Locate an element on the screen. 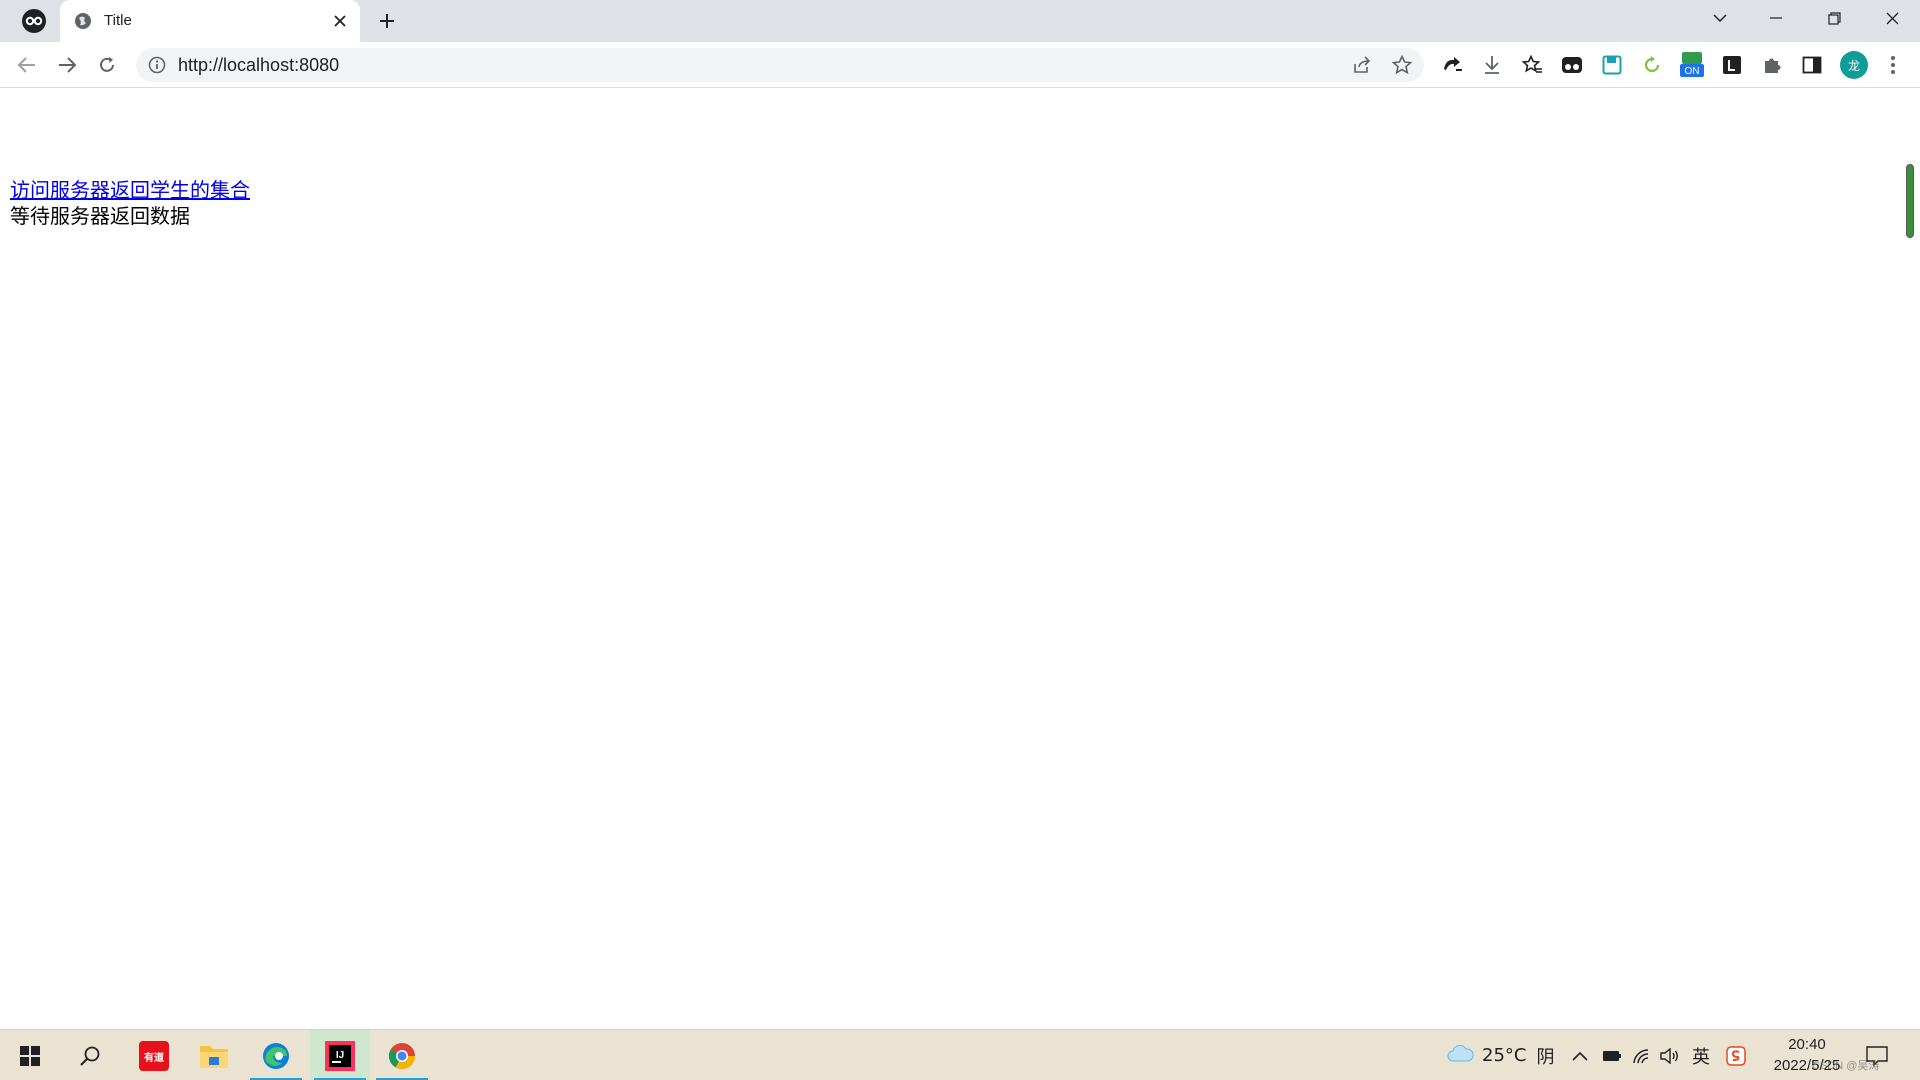 The height and width of the screenshot is (1080, 1920). browser-toolbar: http://localhost:8080 ON 龙 is located at coordinates (960, 65).